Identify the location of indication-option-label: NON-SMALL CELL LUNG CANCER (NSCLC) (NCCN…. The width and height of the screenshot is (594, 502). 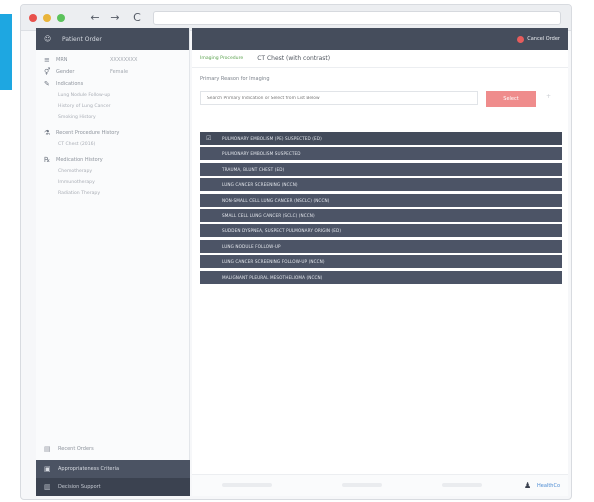
(276, 200).